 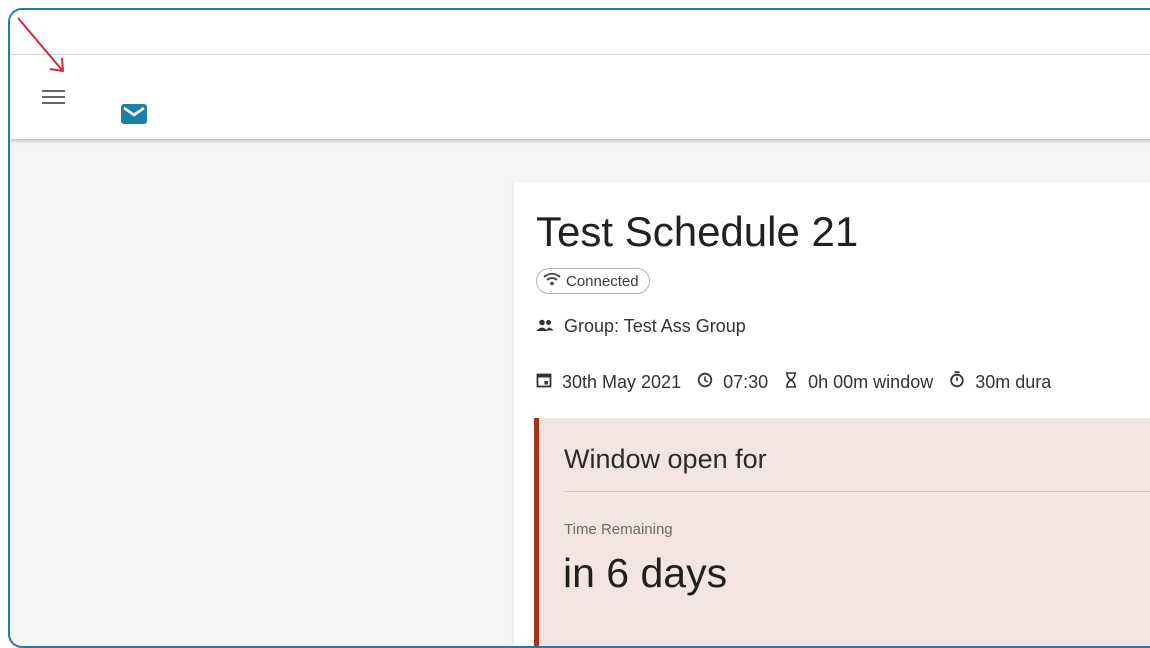 I want to click on connection-status-chip: Connected, so click(x=593, y=281).